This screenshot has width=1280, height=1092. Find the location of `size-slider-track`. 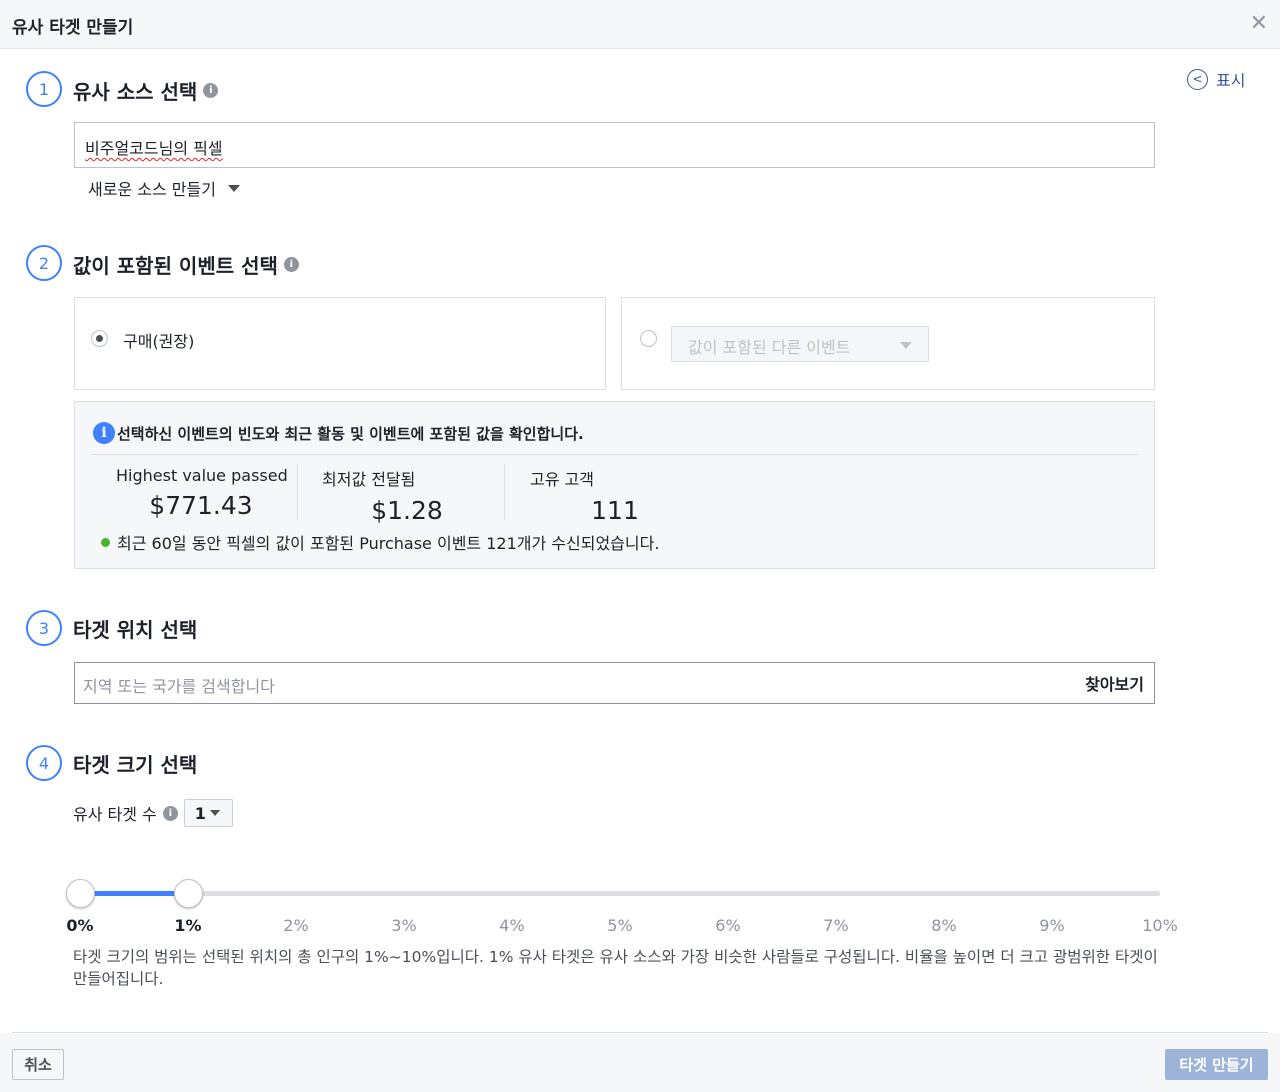

size-slider-track is located at coordinates (620, 893).